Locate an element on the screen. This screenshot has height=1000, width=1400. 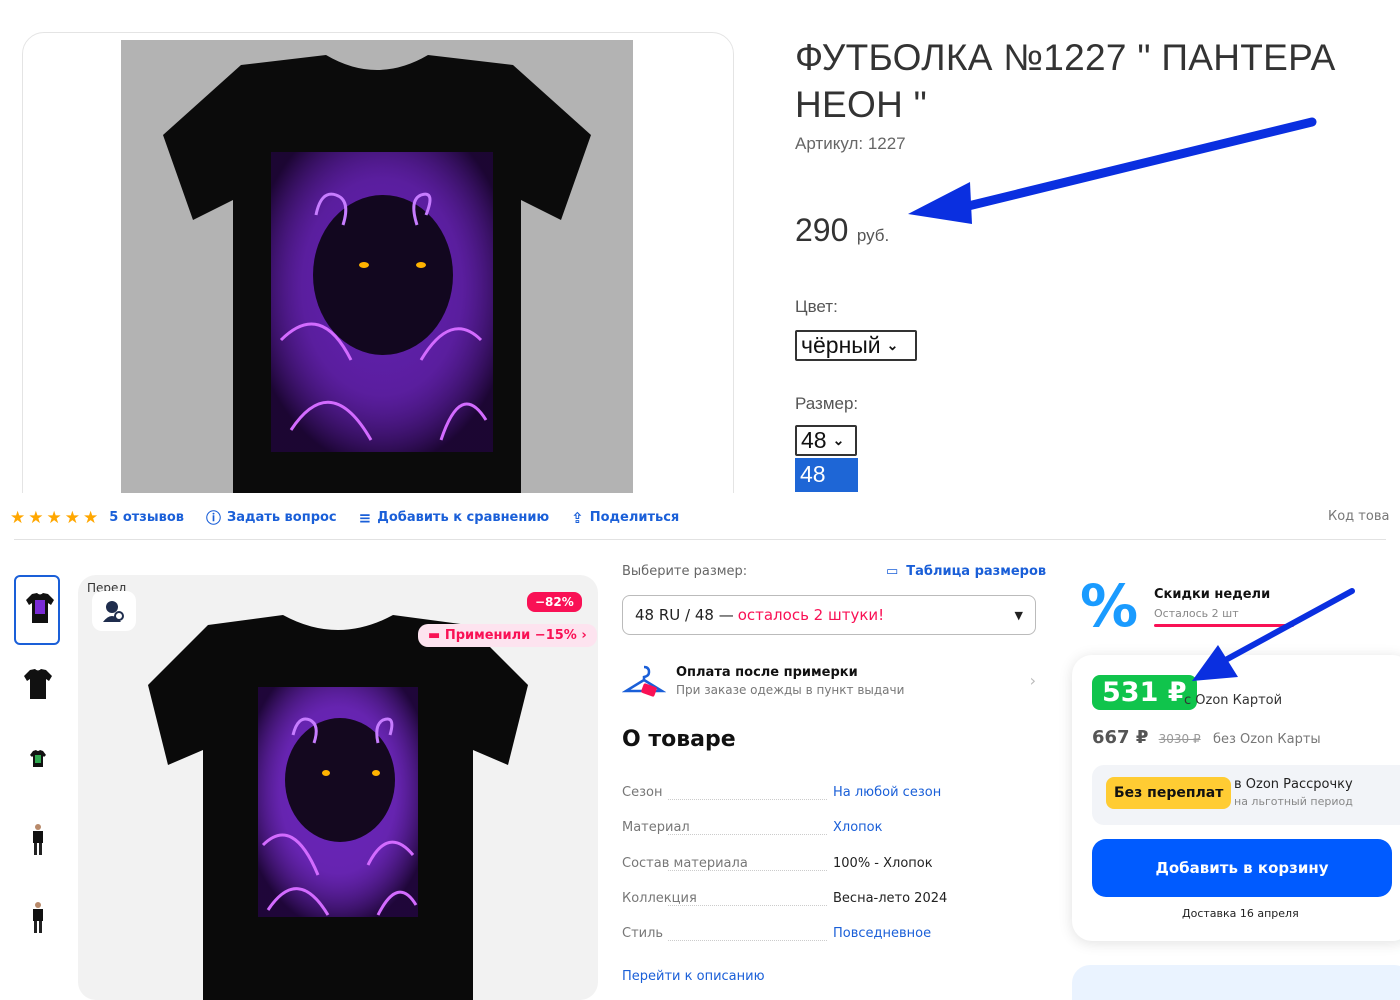
characteristic-value: На любой сезон is located at coordinates (887, 792).